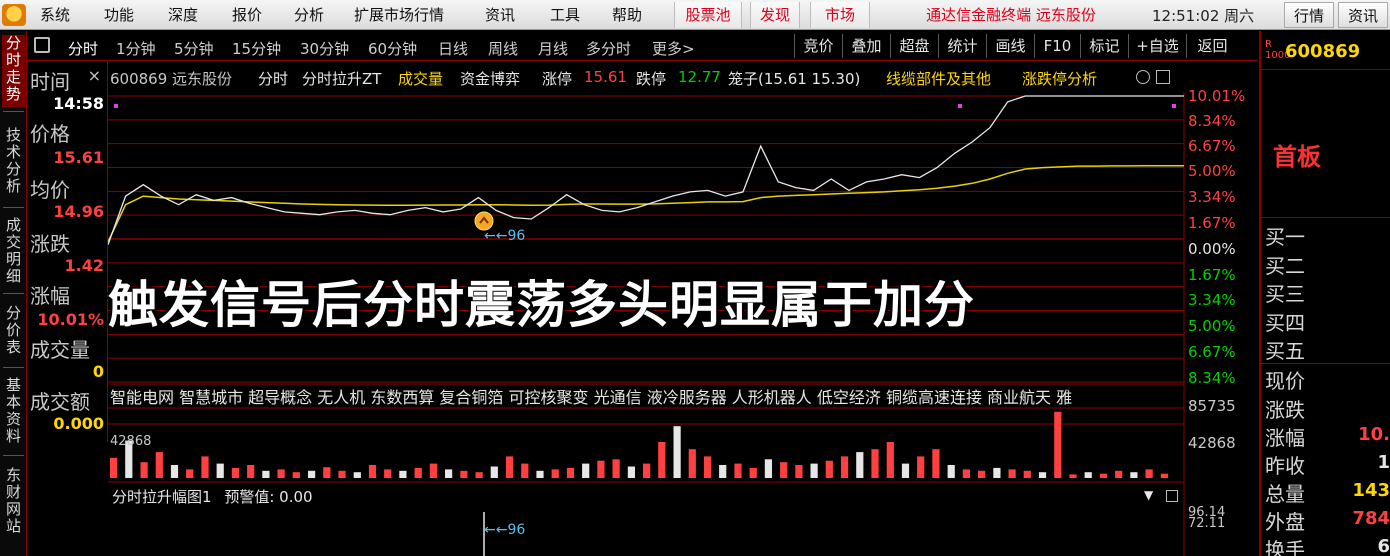 This screenshot has height=556, width=1390. Describe the element at coordinates (420, 78) in the screenshot. I see `volume-tab: 成交量` at that location.